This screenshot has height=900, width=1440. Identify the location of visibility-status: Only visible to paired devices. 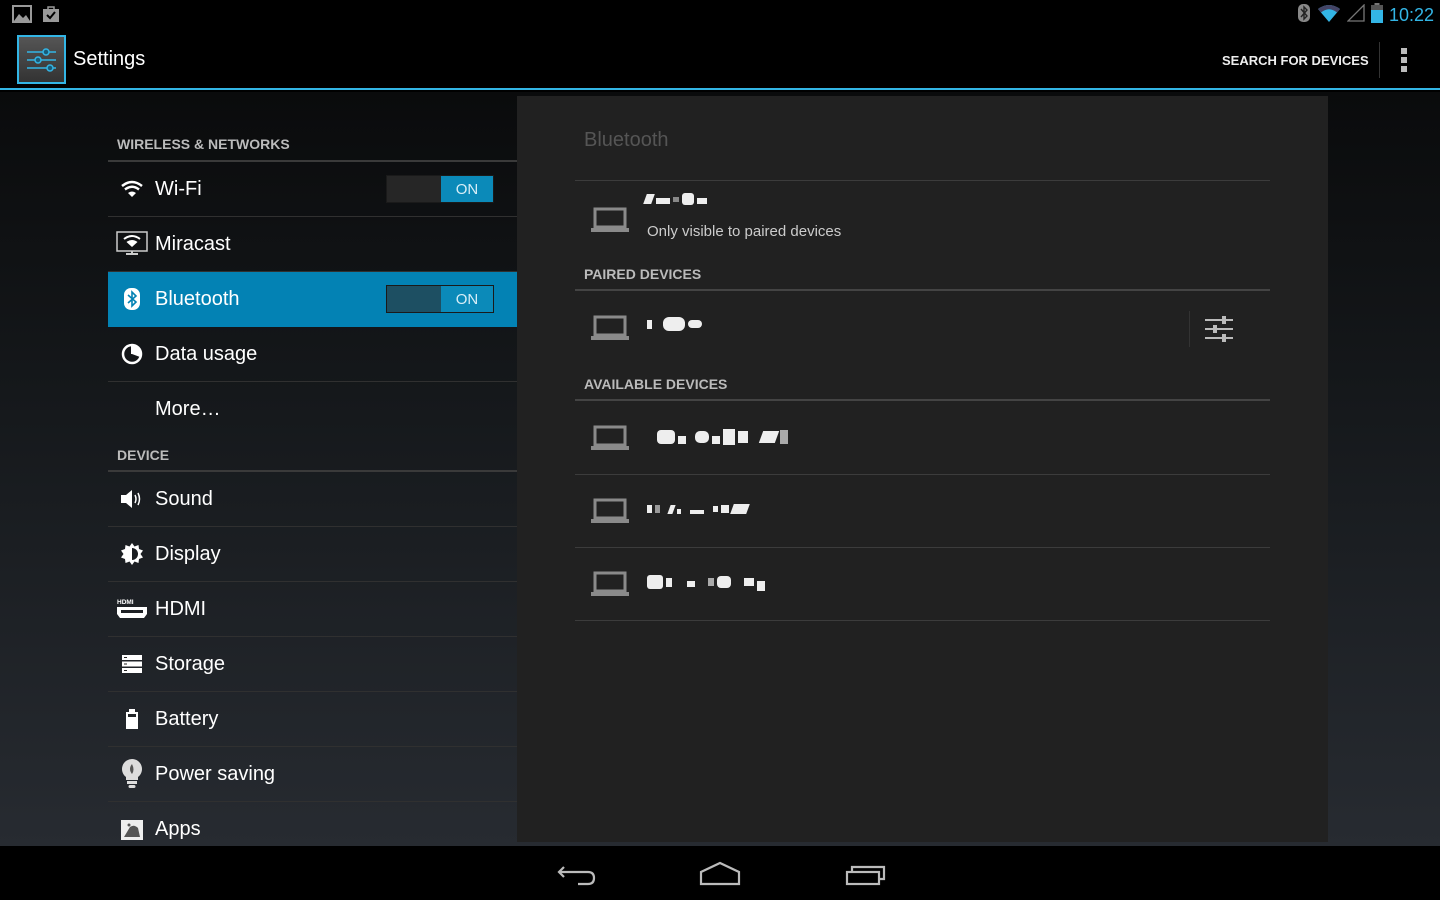
(744, 231).